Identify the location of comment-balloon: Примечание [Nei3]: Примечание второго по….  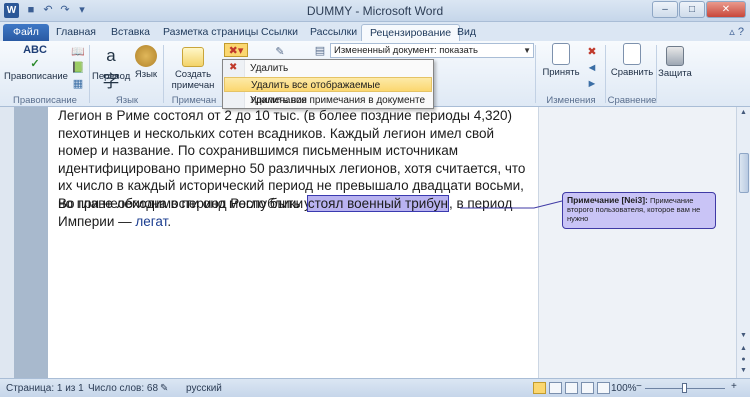
(639, 210).